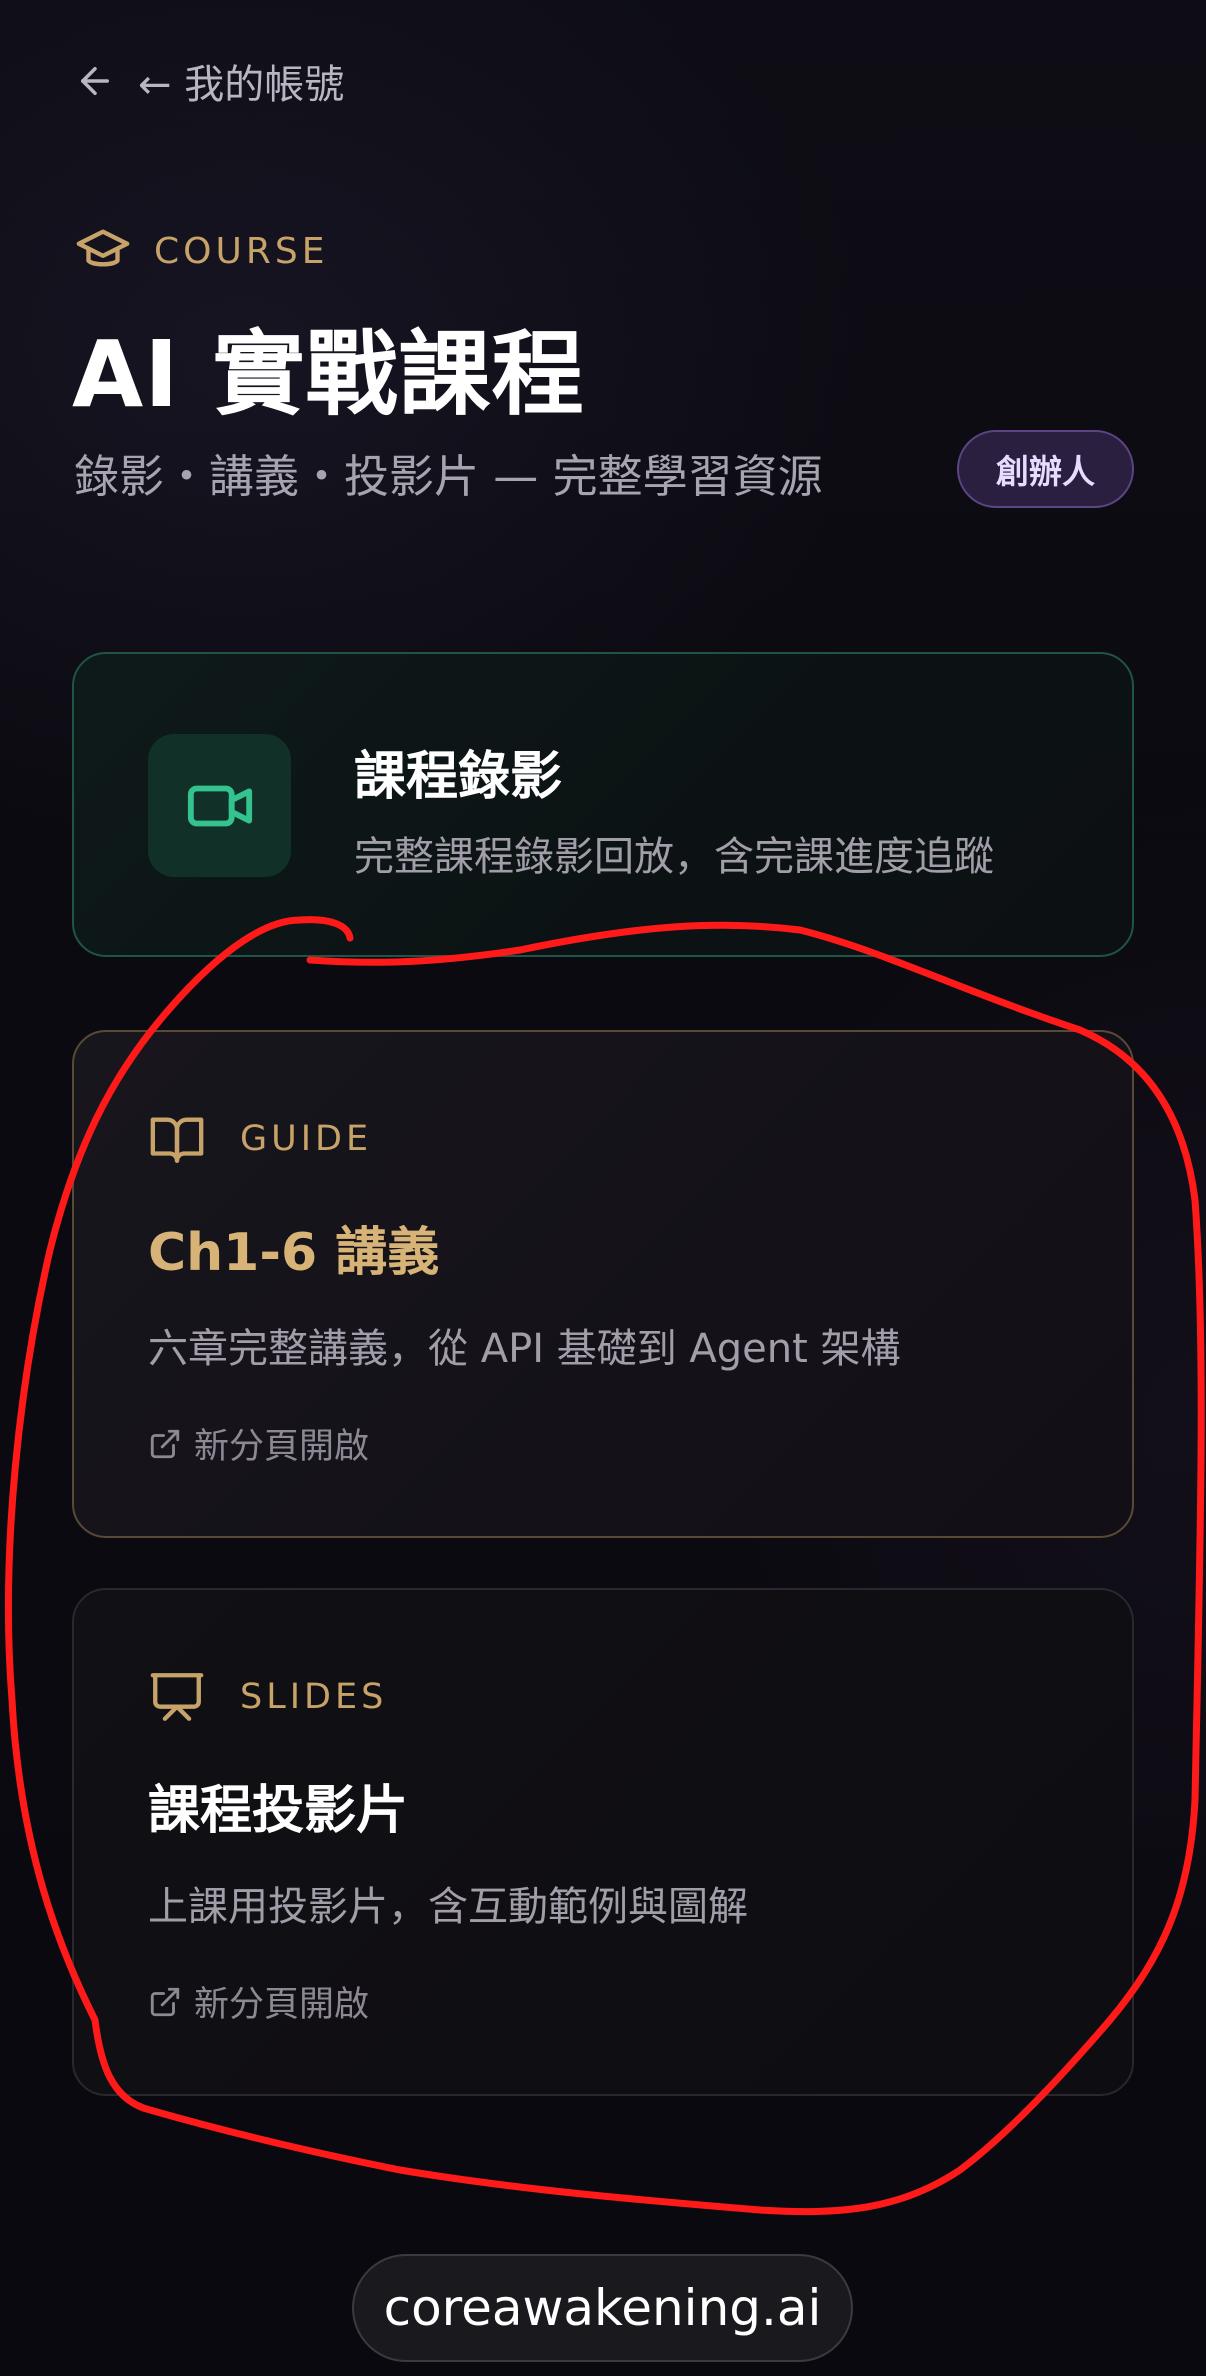  What do you see at coordinates (95, 81) in the screenshot?
I see `arrow-left-icon` at bounding box center [95, 81].